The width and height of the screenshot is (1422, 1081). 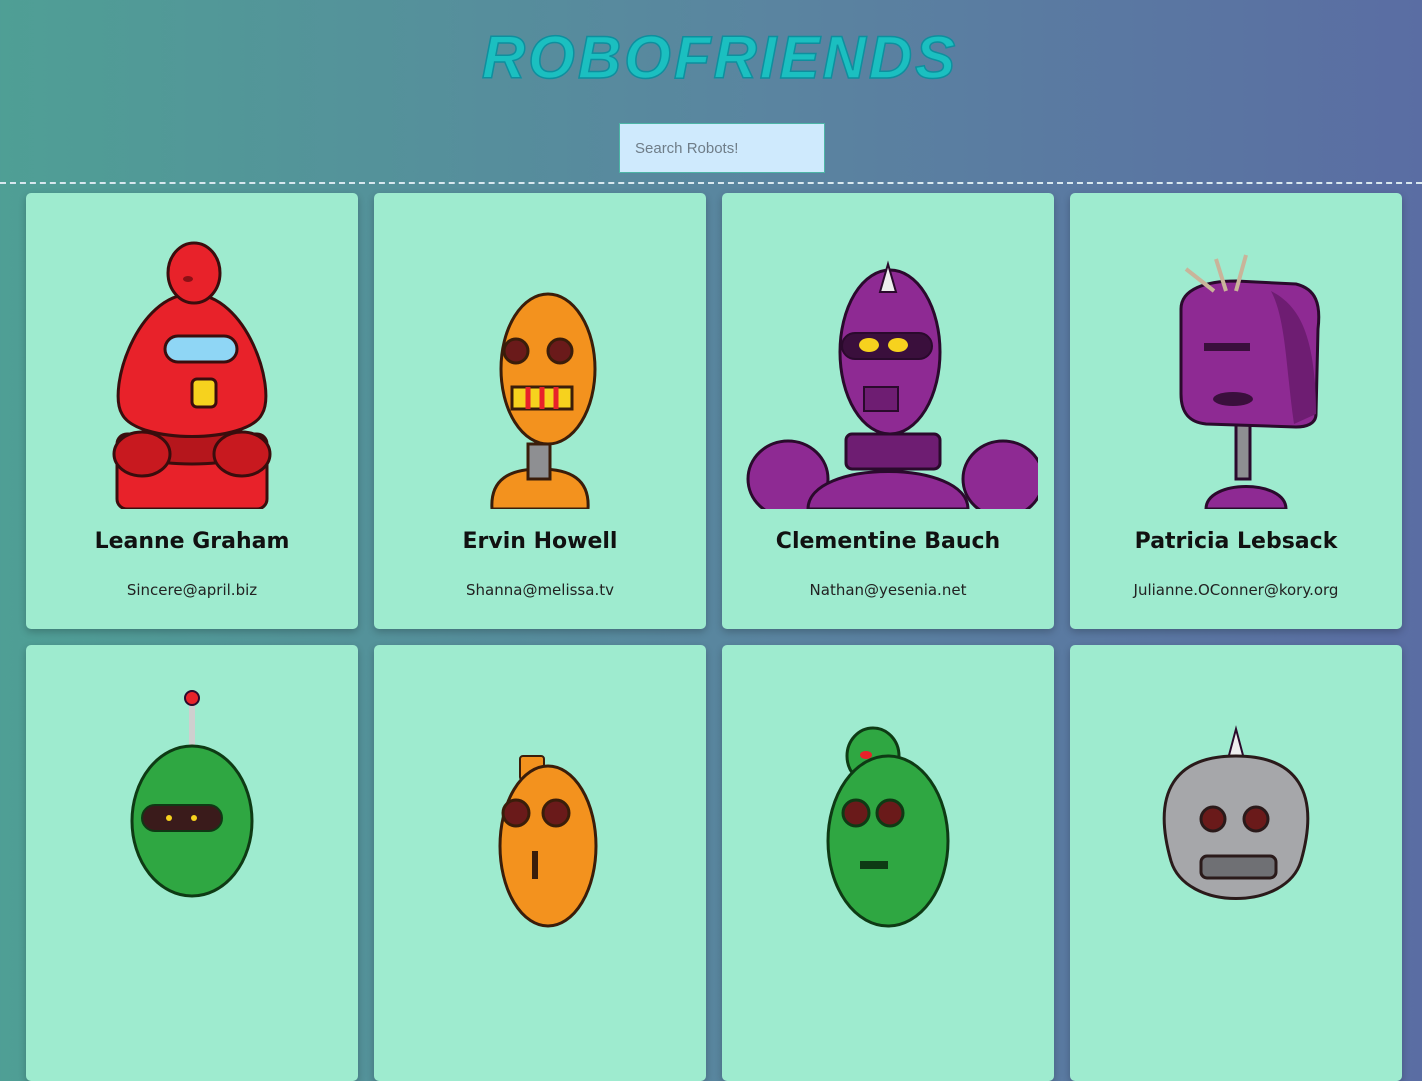 What do you see at coordinates (722, 148) in the screenshot?
I see `search-input` at bounding box center [722, 148].